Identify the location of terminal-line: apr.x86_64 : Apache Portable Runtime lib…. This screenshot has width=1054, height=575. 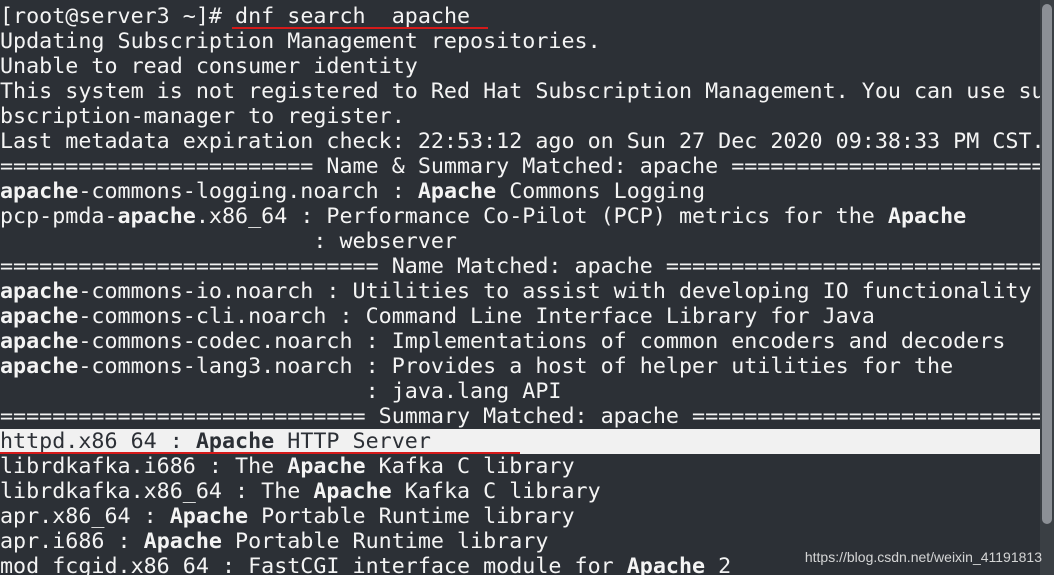
(287, 516).